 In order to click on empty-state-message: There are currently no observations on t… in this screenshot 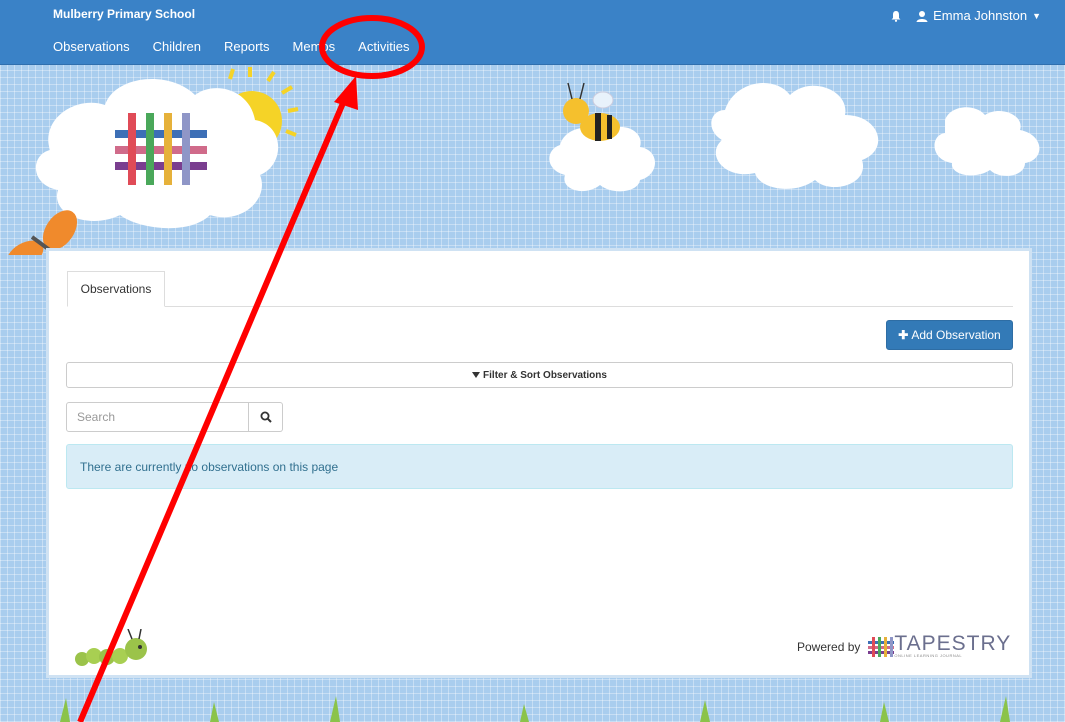, I will do `click(209, 466)`.